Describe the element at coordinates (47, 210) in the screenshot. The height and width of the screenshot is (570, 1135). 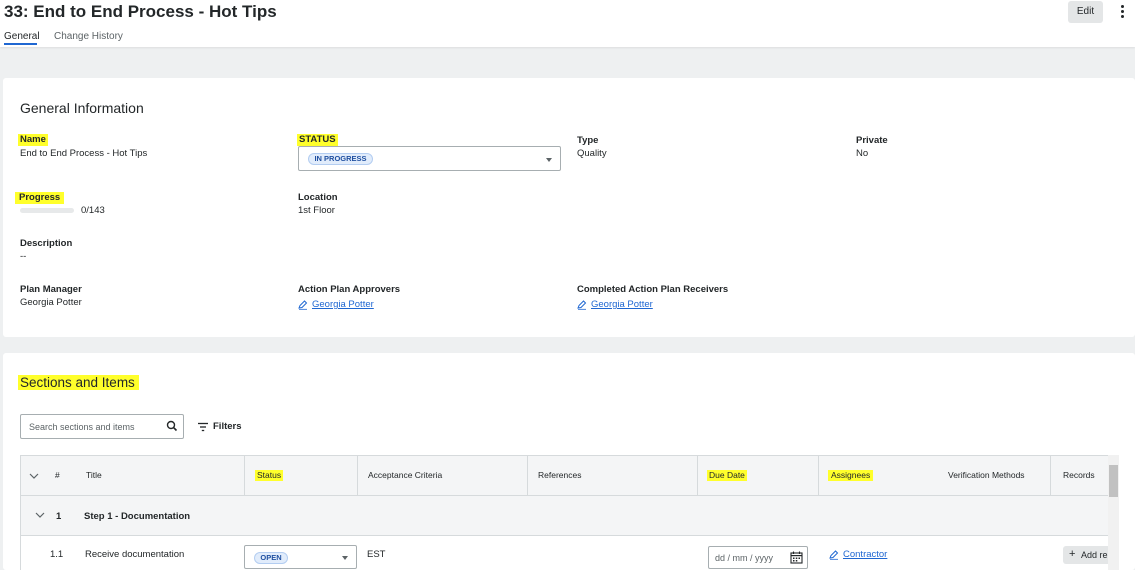
I see `progress-bar` at that location.